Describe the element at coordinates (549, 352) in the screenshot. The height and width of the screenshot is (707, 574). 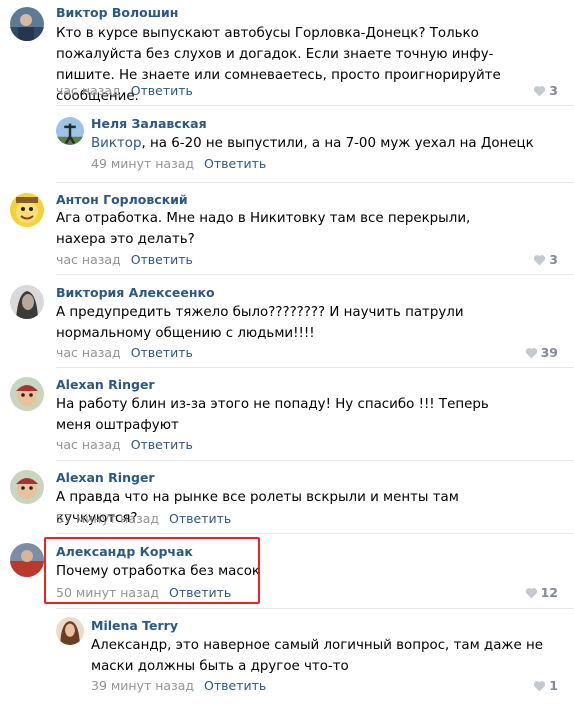
I see `like-count: 39` at that location.